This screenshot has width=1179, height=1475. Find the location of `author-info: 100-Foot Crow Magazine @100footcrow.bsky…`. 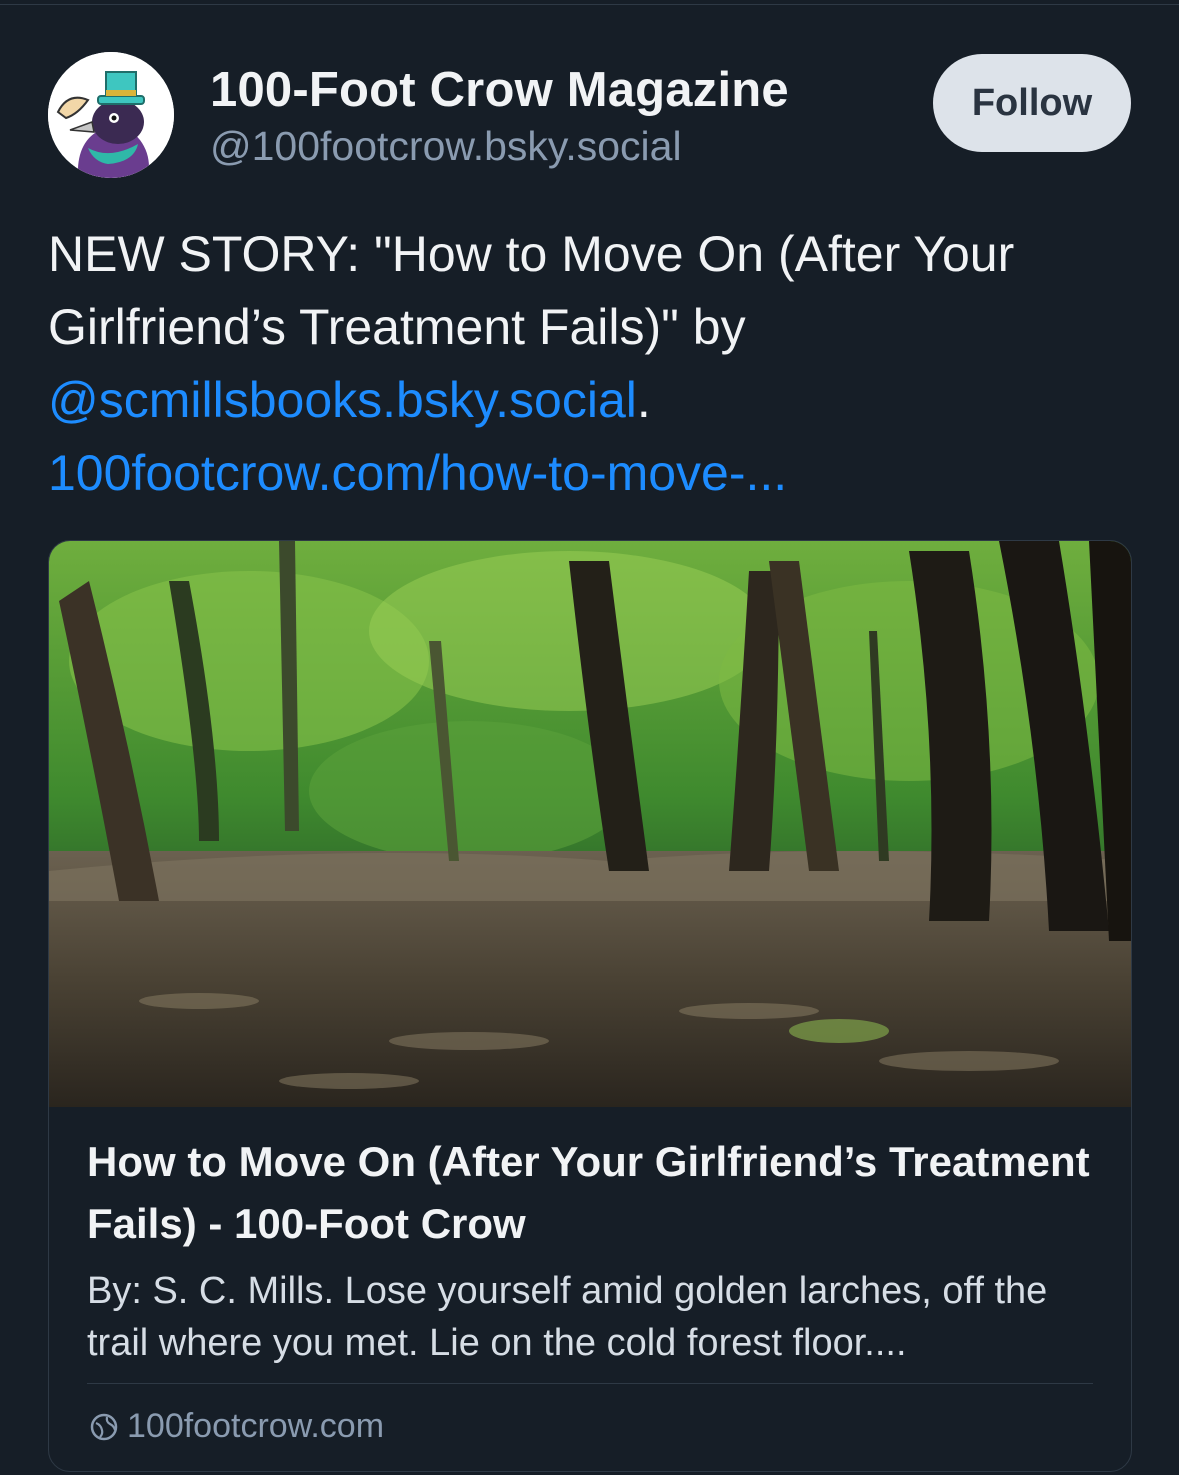

author-info: 100-Foot Crow Magazine @100footcrow.bsky… is located at coordinates (499, 117).